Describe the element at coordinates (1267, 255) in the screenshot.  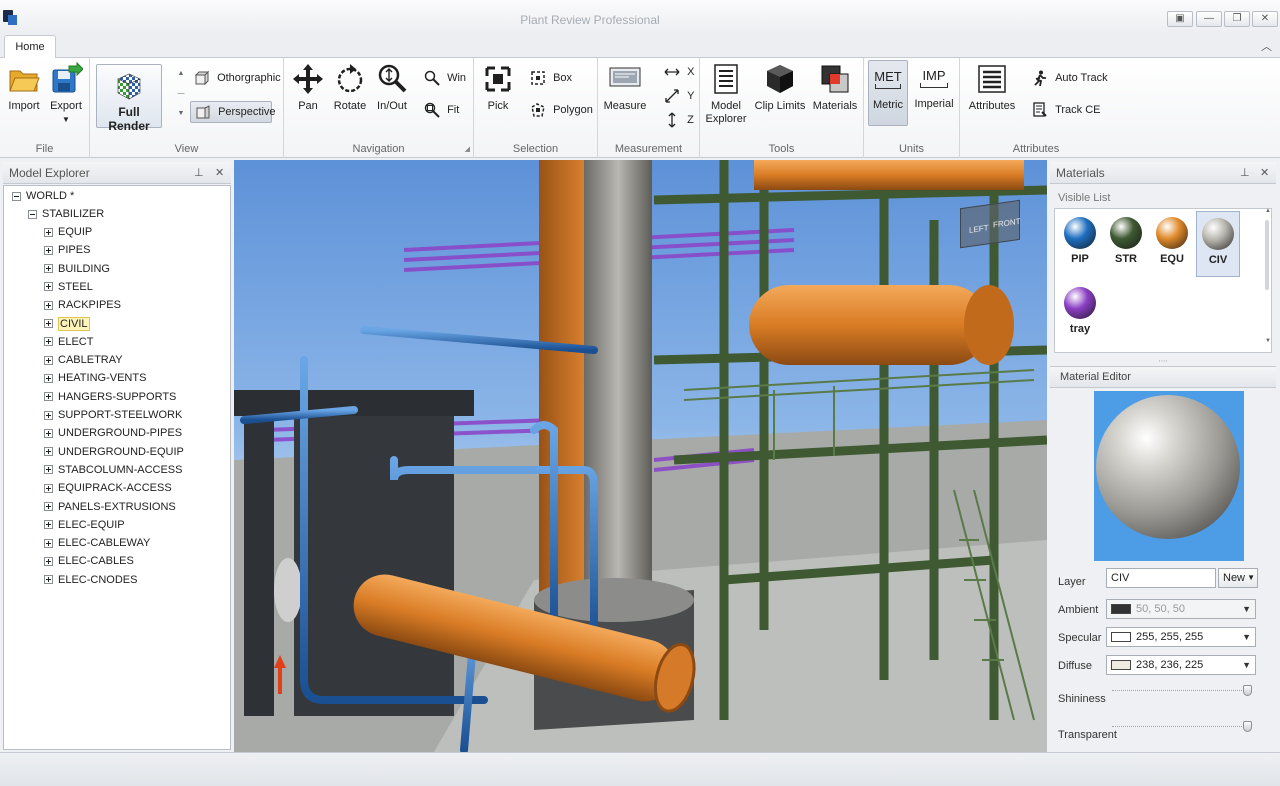
I see `scroll-thumb` at that location.